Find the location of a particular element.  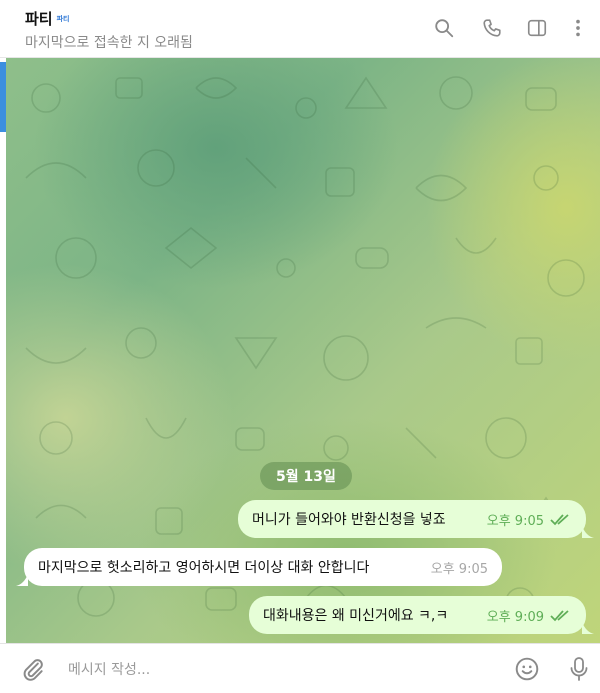

message-text: 마지막으로 헛소리하고 영어하시면 더이상 대화 안합니다 is located at coordinates (204, 568).